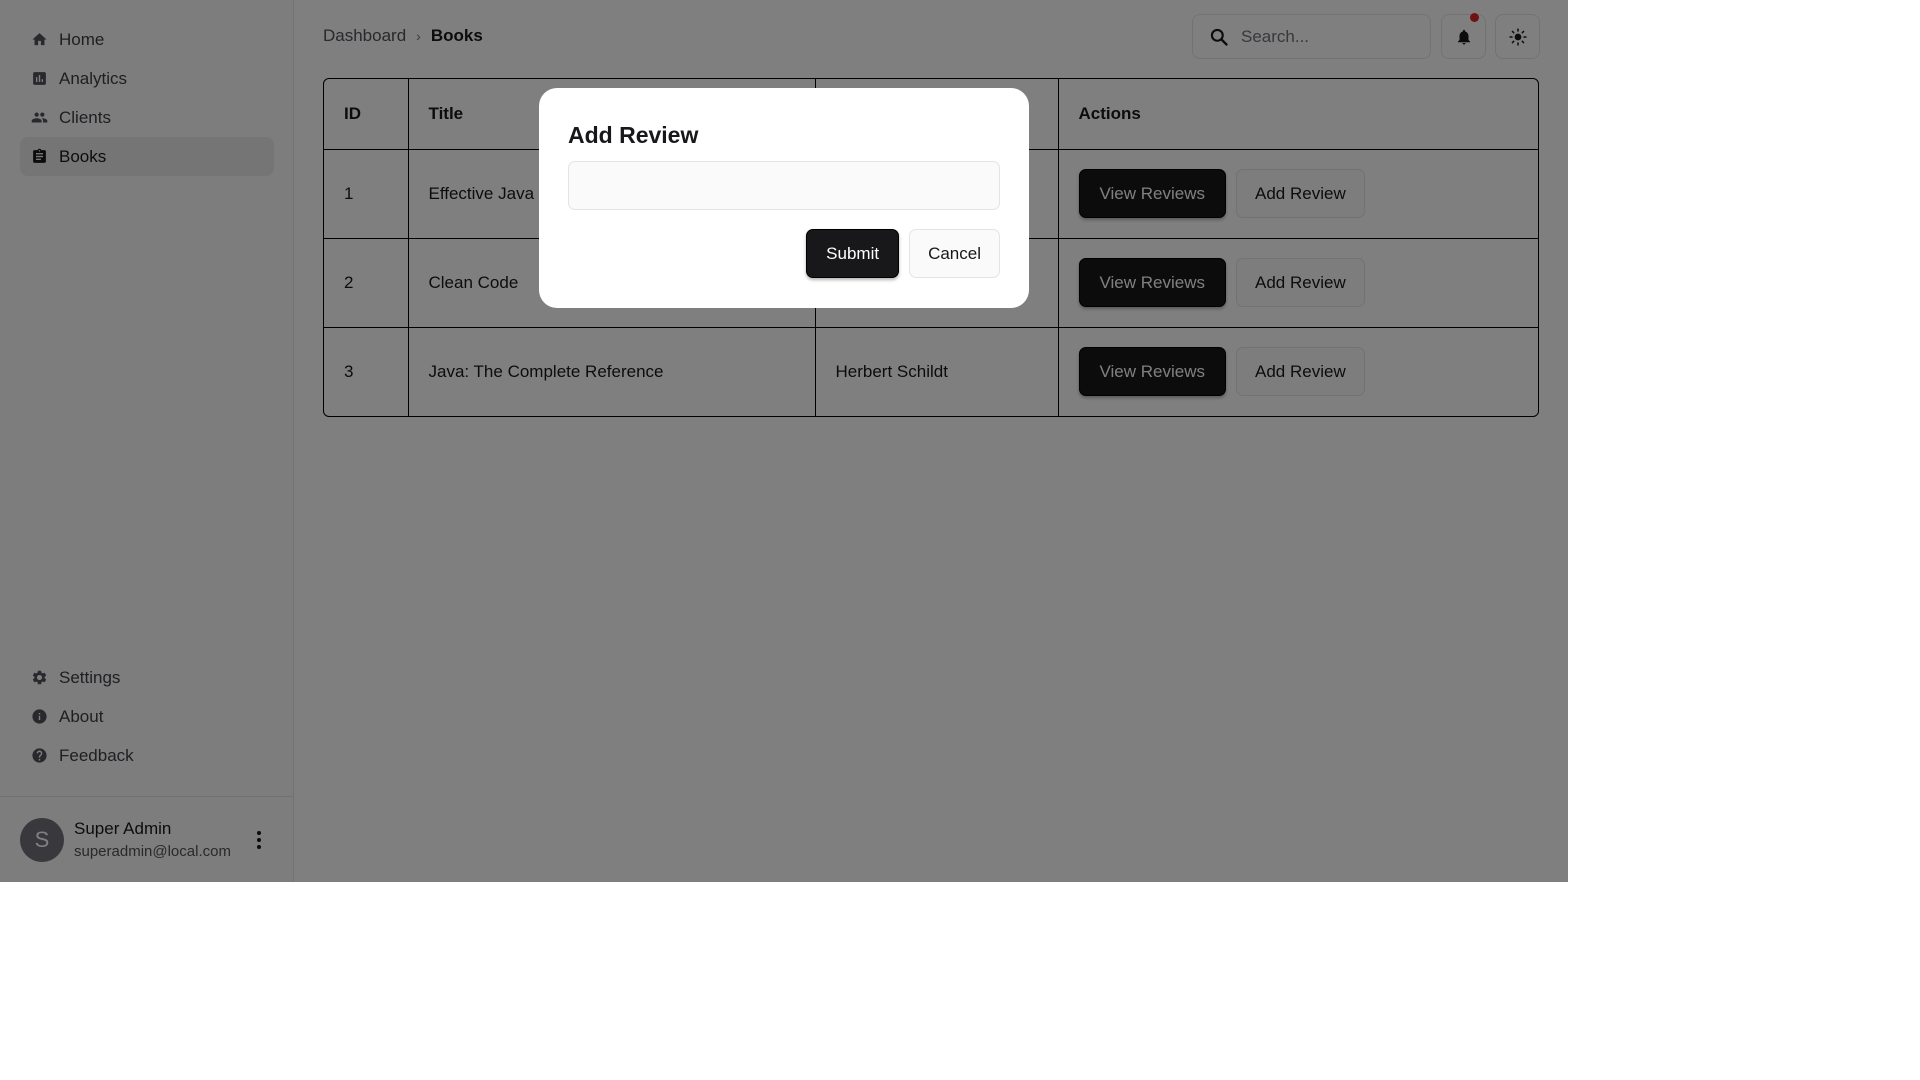 The width and height of the screenshot is (1920, 1080). Describe the element at coordinates (633, 135) in the screenshot. I see `dialog-title: Add Review` at that location.